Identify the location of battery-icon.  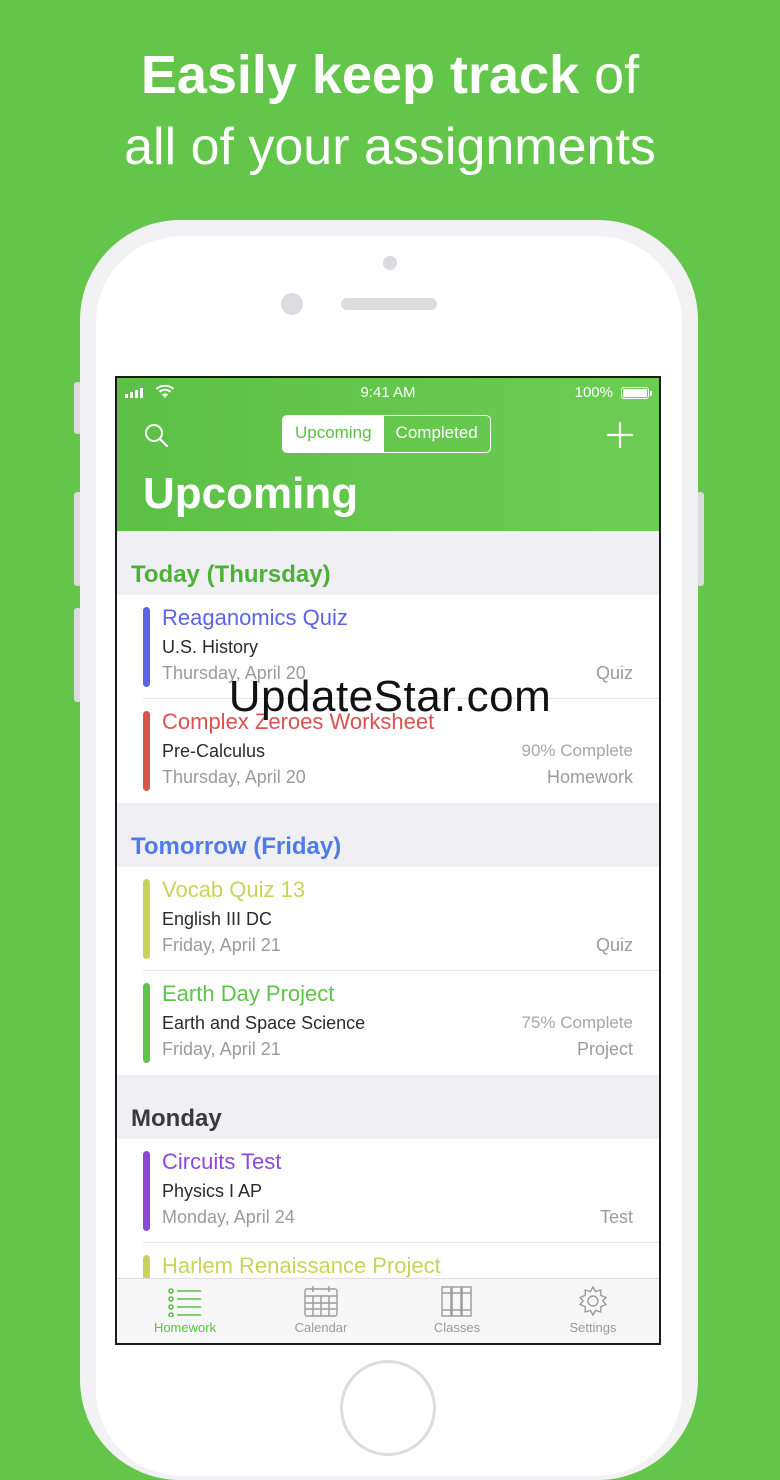
(635, 393).